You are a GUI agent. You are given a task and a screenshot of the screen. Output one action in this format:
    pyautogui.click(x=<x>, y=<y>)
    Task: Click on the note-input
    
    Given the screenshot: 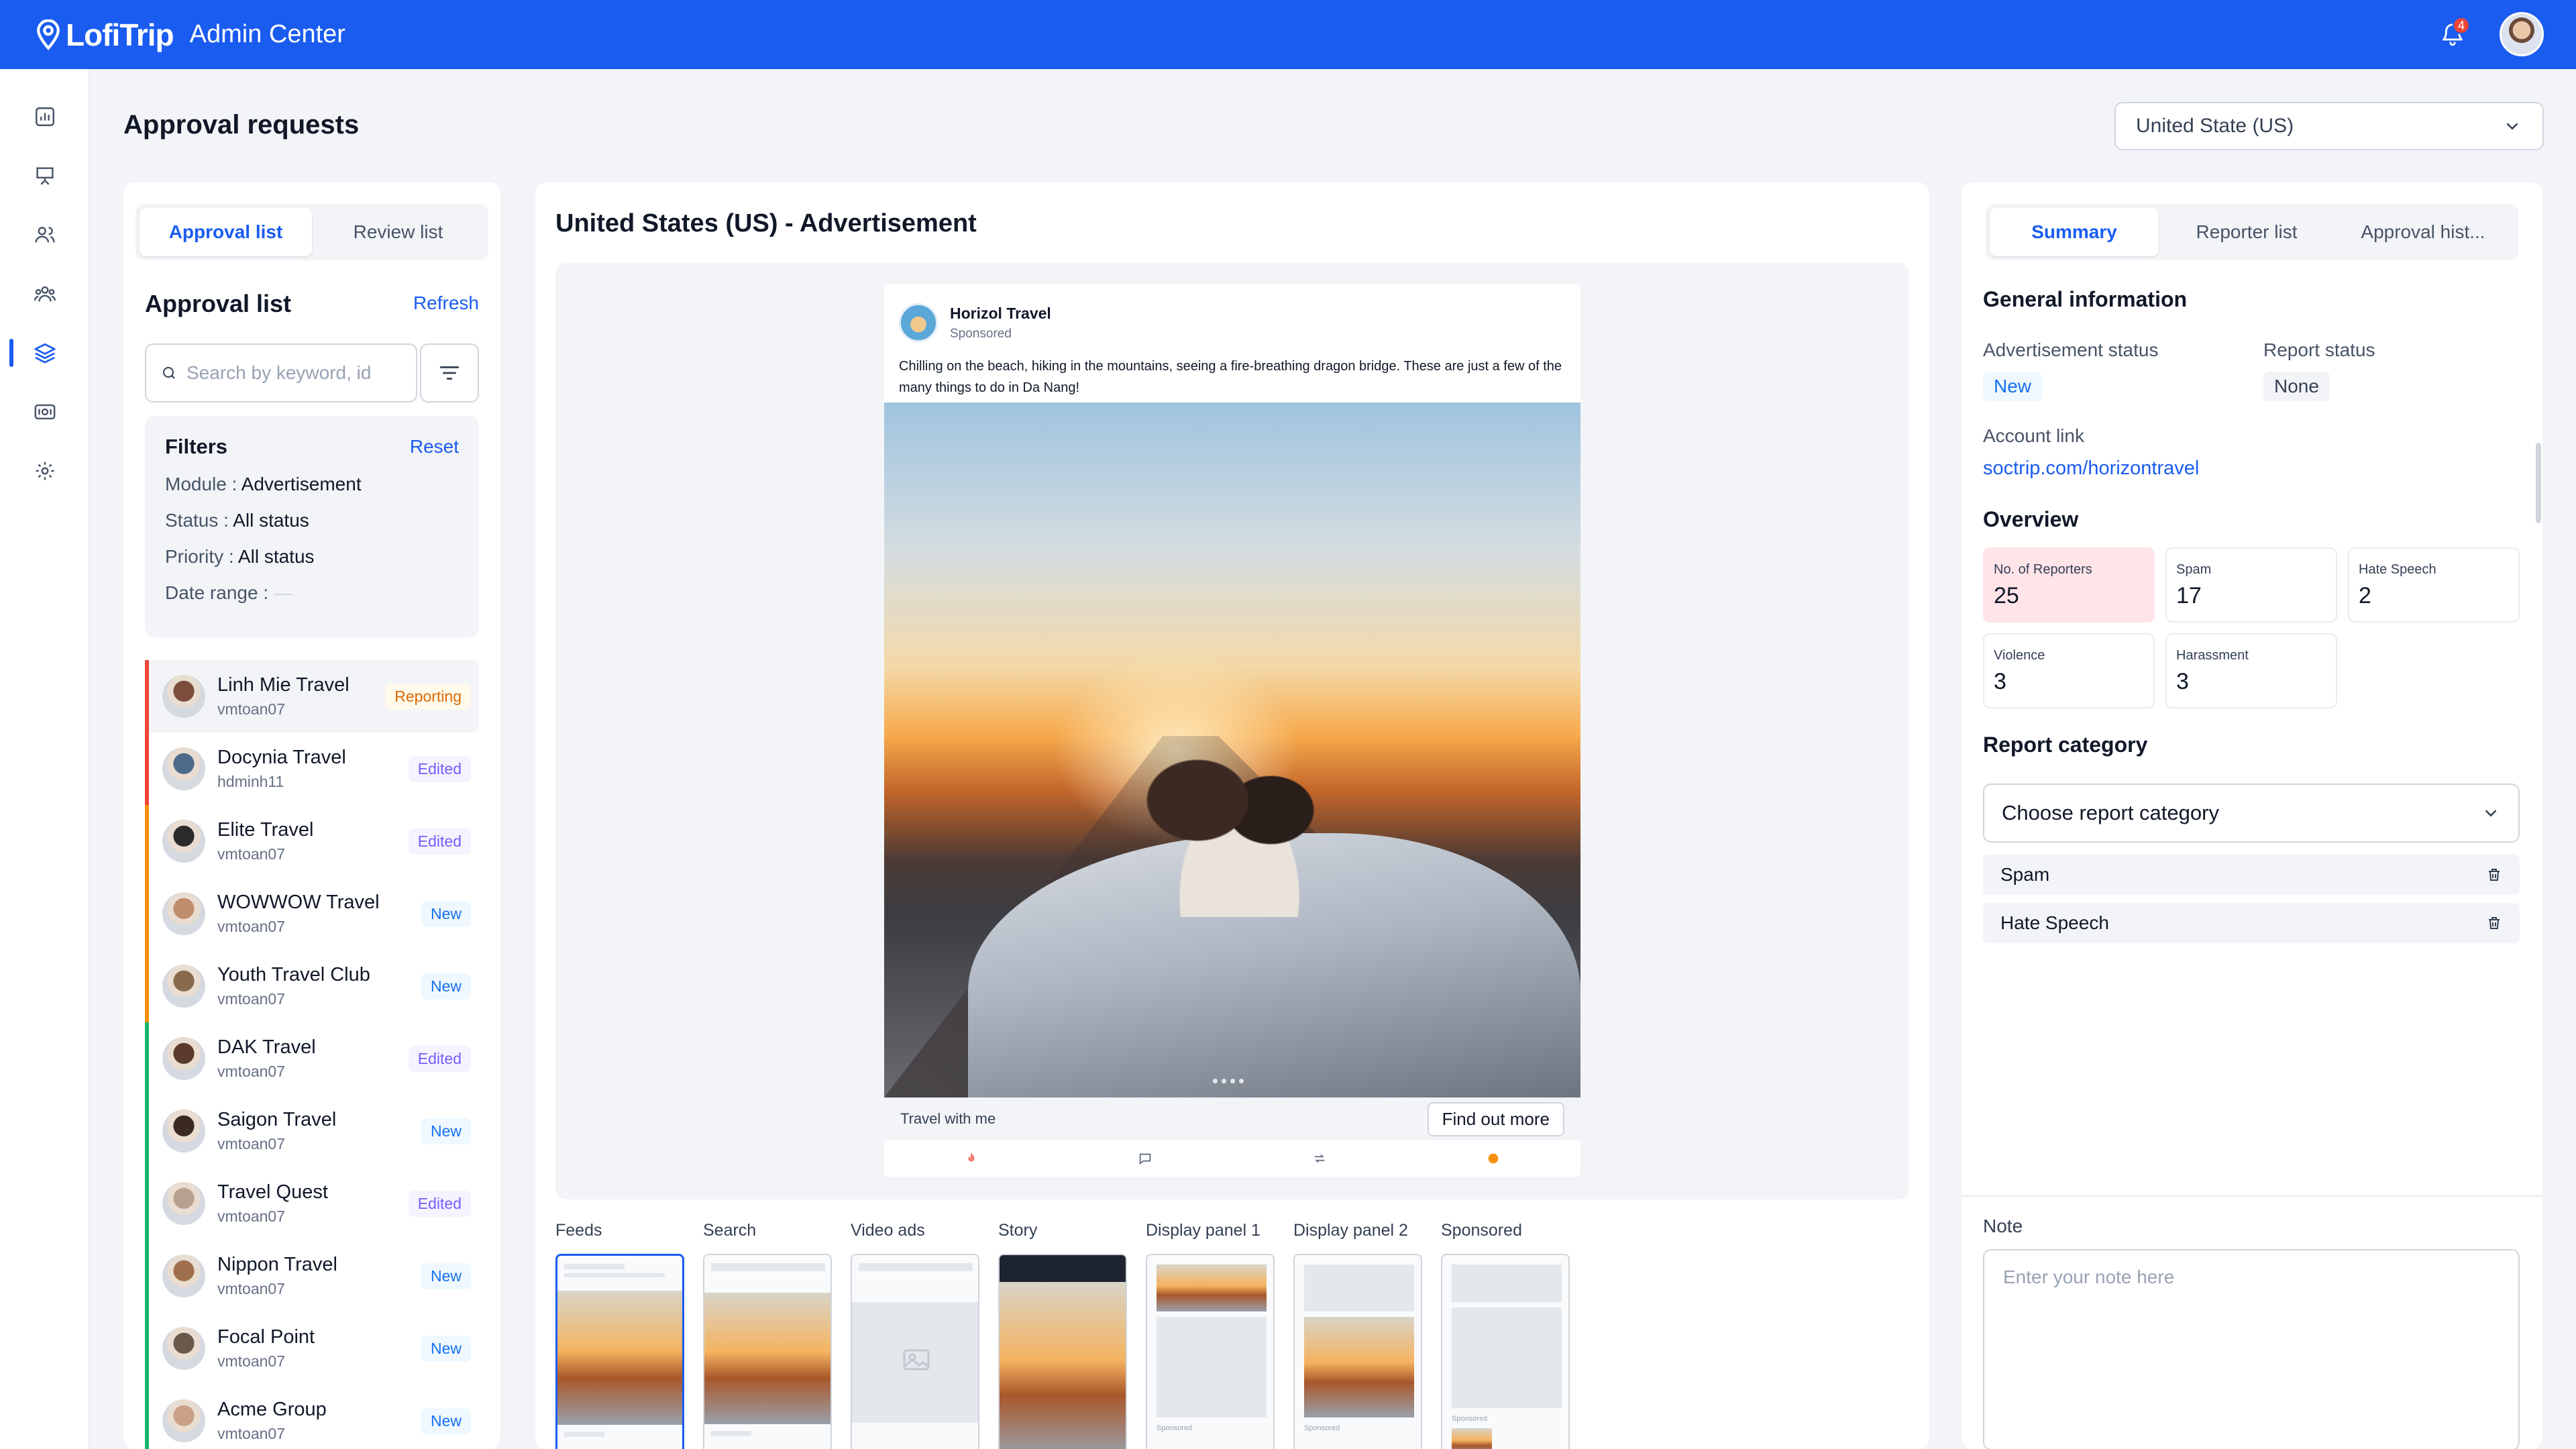 What is the action you would take?
    pyautogui.click(x=2251, y=1349)
    